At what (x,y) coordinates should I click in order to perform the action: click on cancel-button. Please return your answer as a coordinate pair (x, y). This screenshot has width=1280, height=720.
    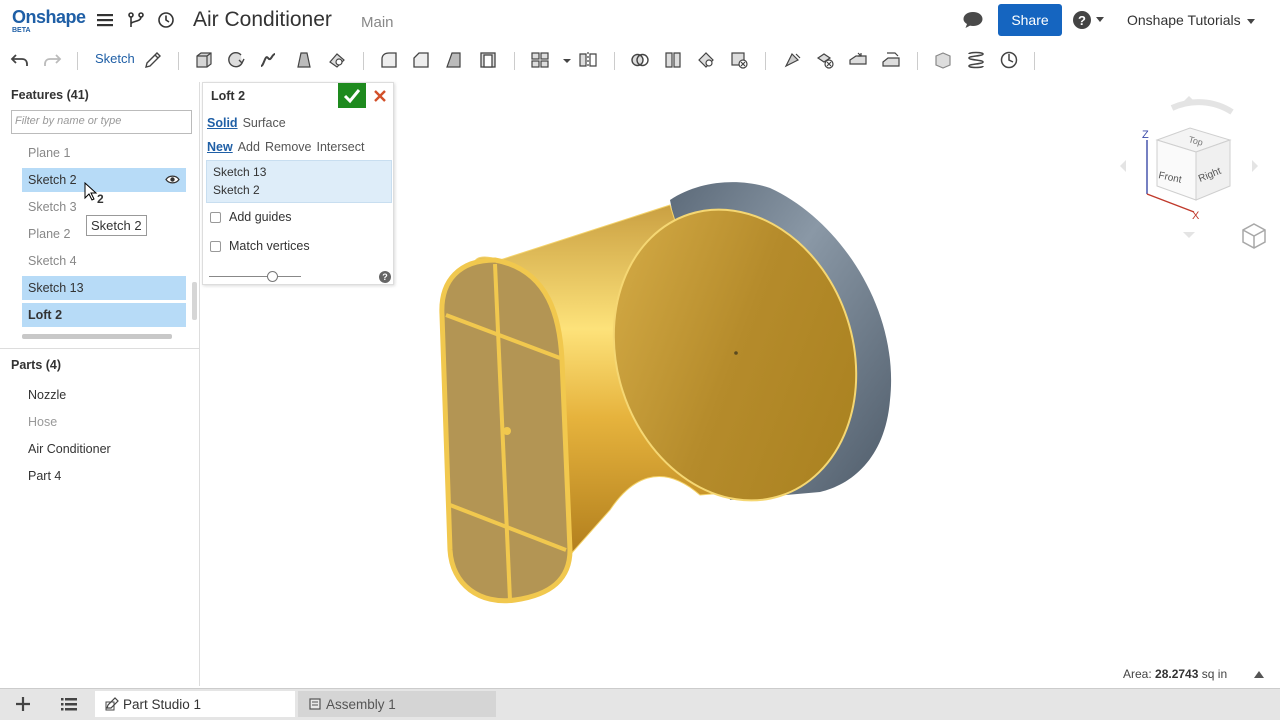
    Looking at the image, I should click on (380, 96).